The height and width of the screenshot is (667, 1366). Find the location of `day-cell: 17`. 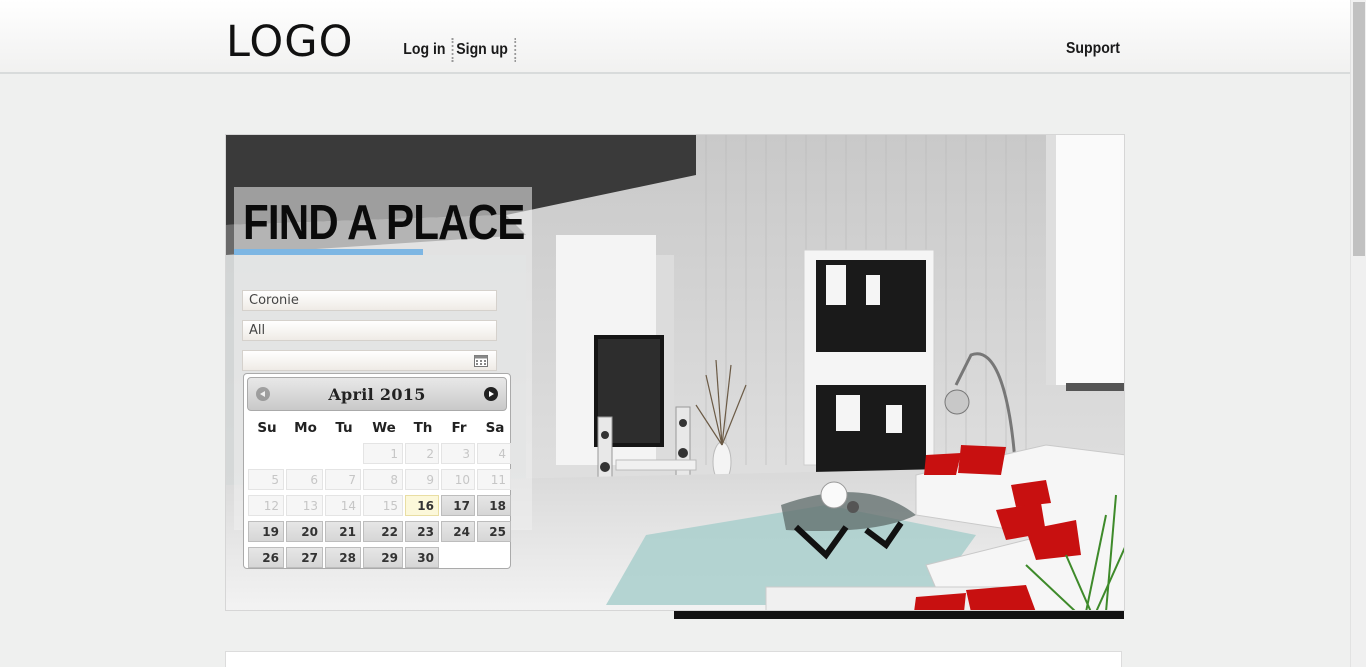

day-cell: 17 is located at coordinates (458, 505).